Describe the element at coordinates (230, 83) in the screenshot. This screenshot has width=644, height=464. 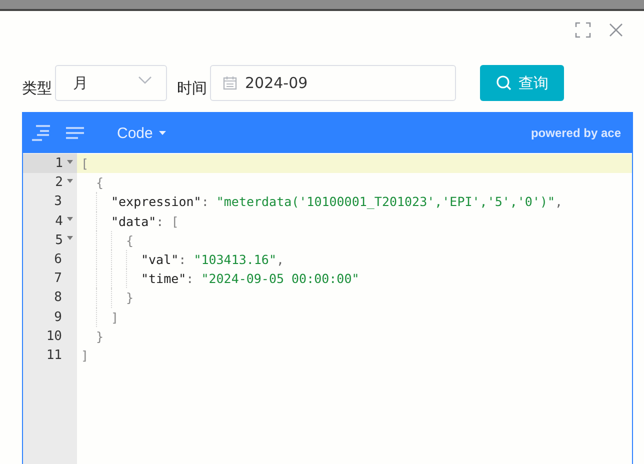
I see `calendar-icon` at that location.